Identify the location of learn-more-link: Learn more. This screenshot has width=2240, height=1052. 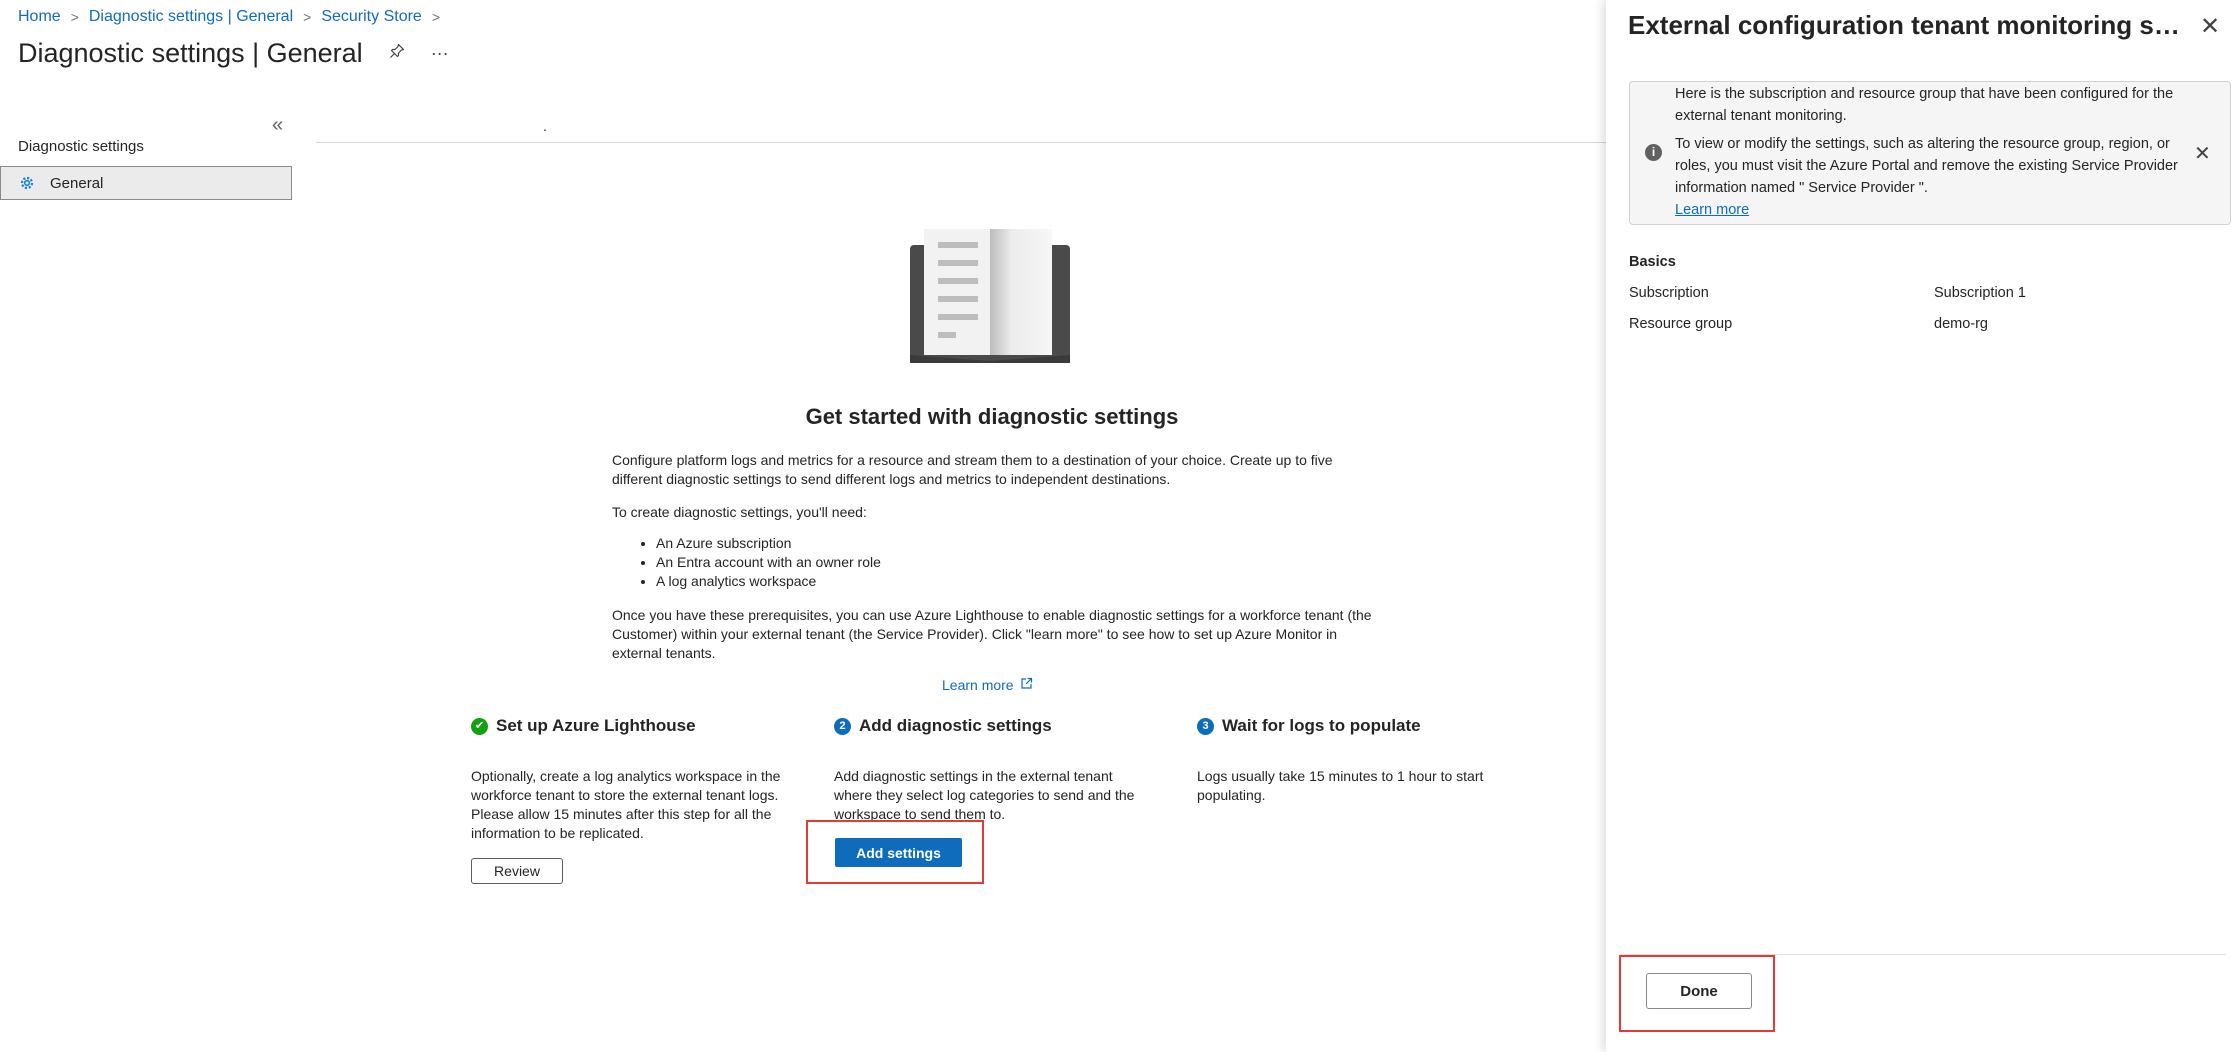
(987, 685).